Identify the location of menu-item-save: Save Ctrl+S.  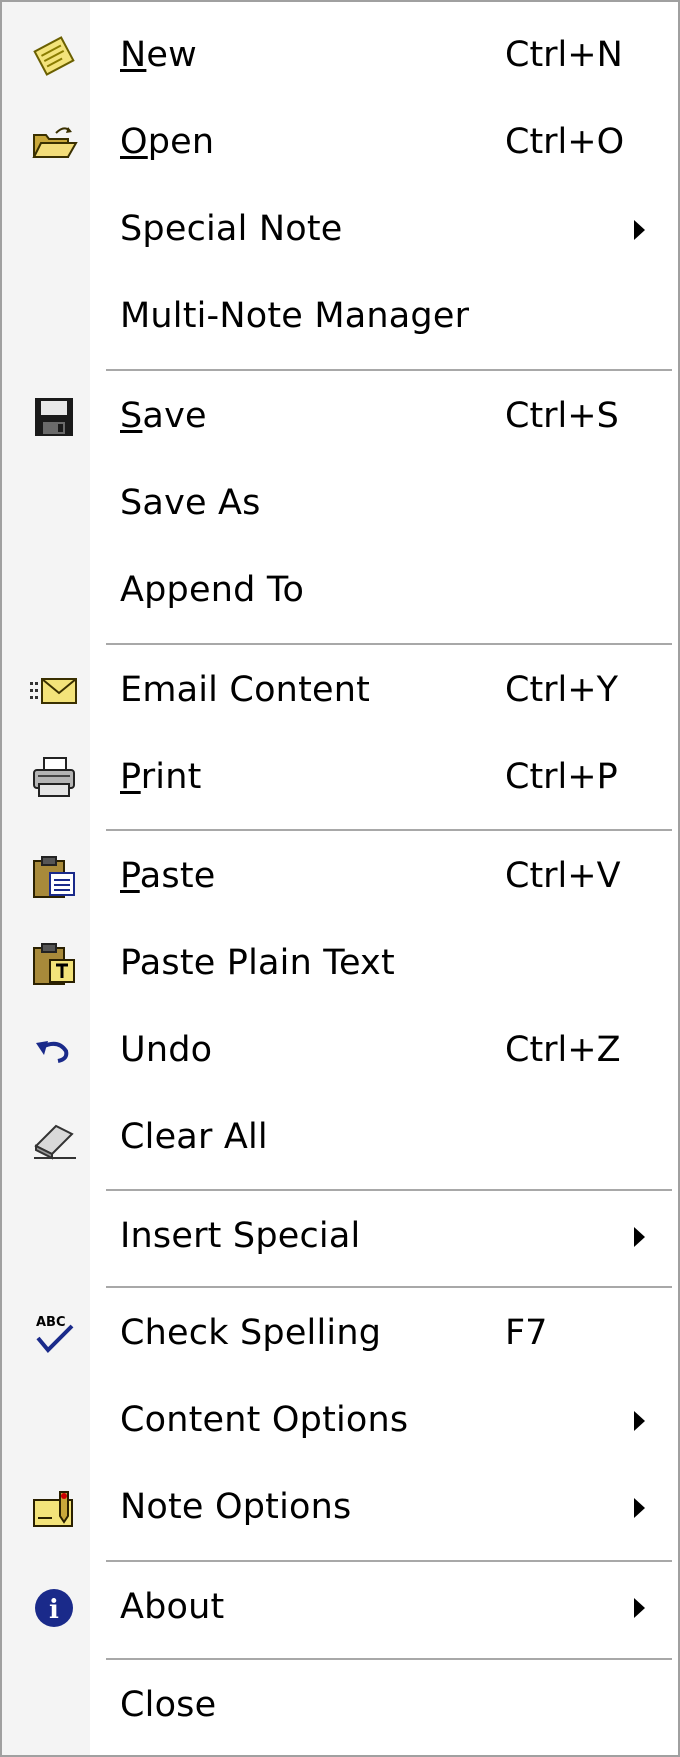
(340, 416).